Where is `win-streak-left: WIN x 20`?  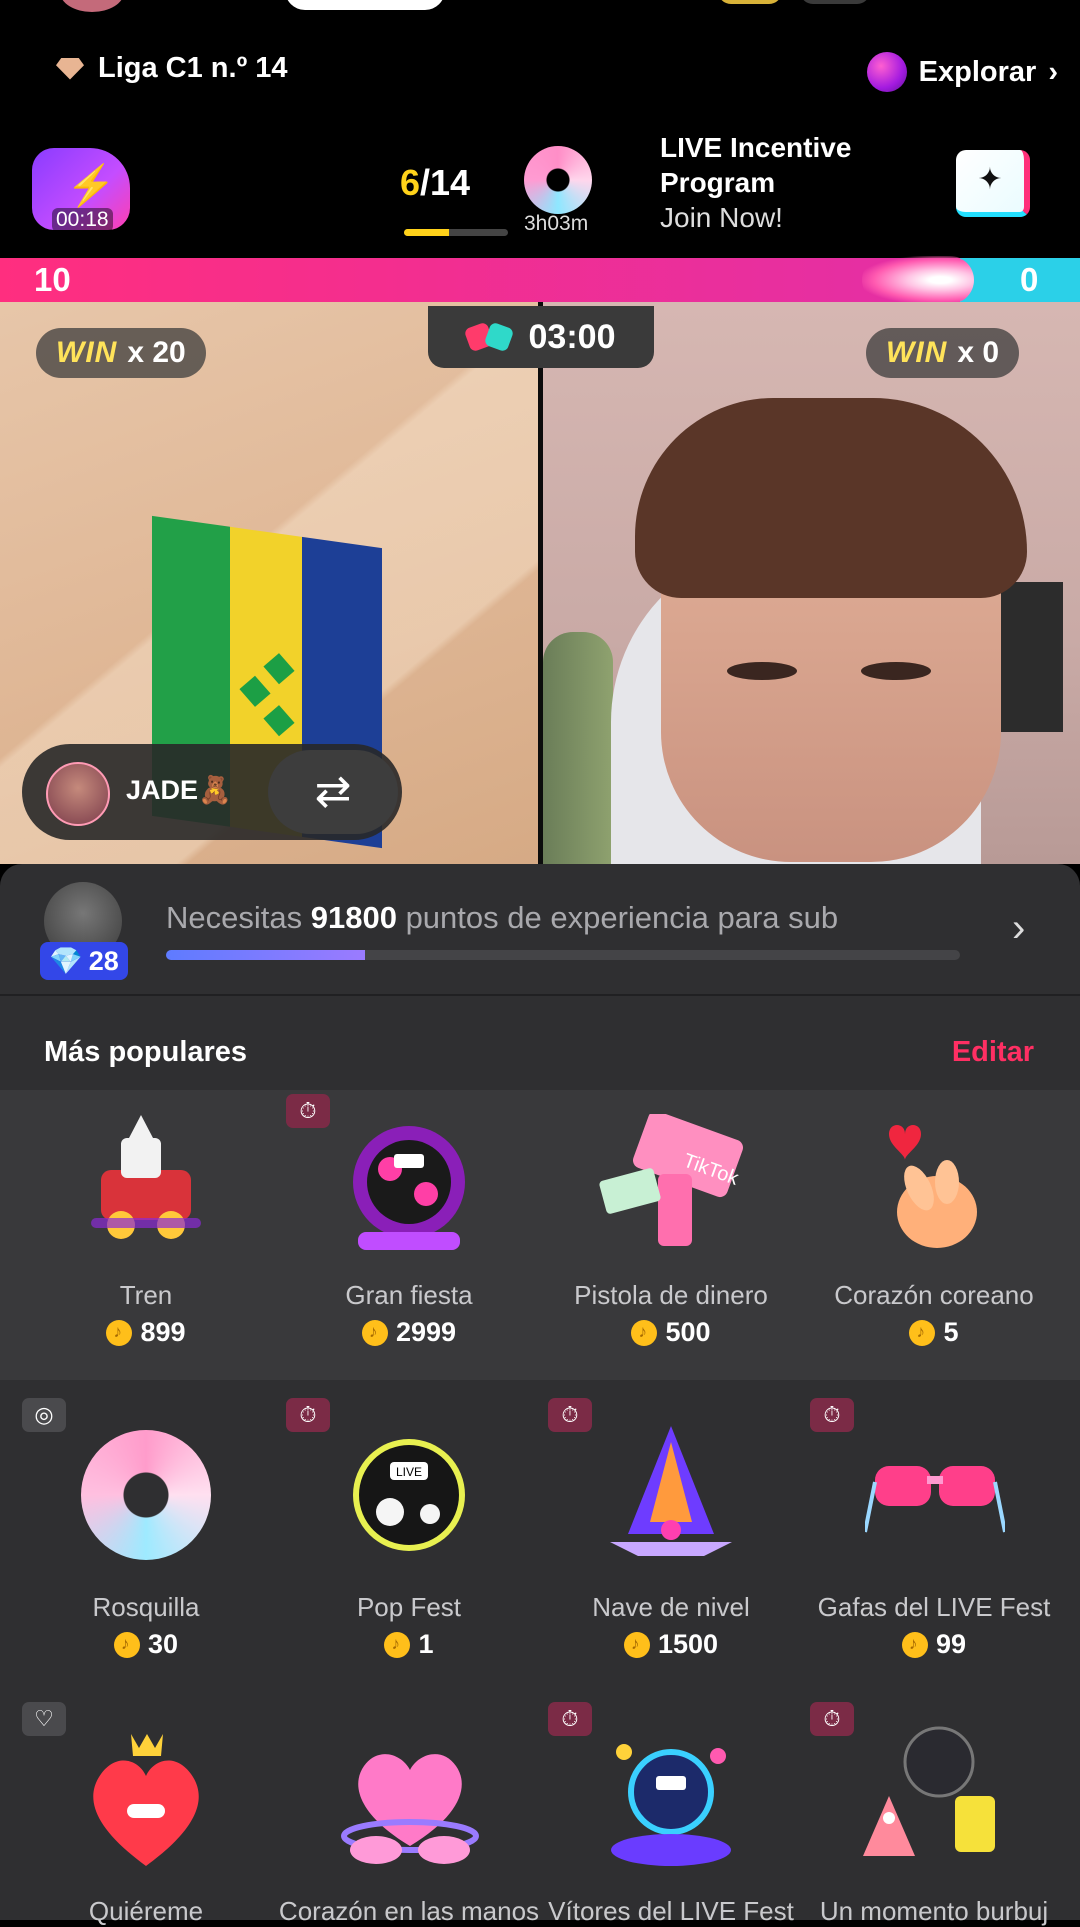 win-streak-left: WIN x 20 is located at coordinates (121, 353).